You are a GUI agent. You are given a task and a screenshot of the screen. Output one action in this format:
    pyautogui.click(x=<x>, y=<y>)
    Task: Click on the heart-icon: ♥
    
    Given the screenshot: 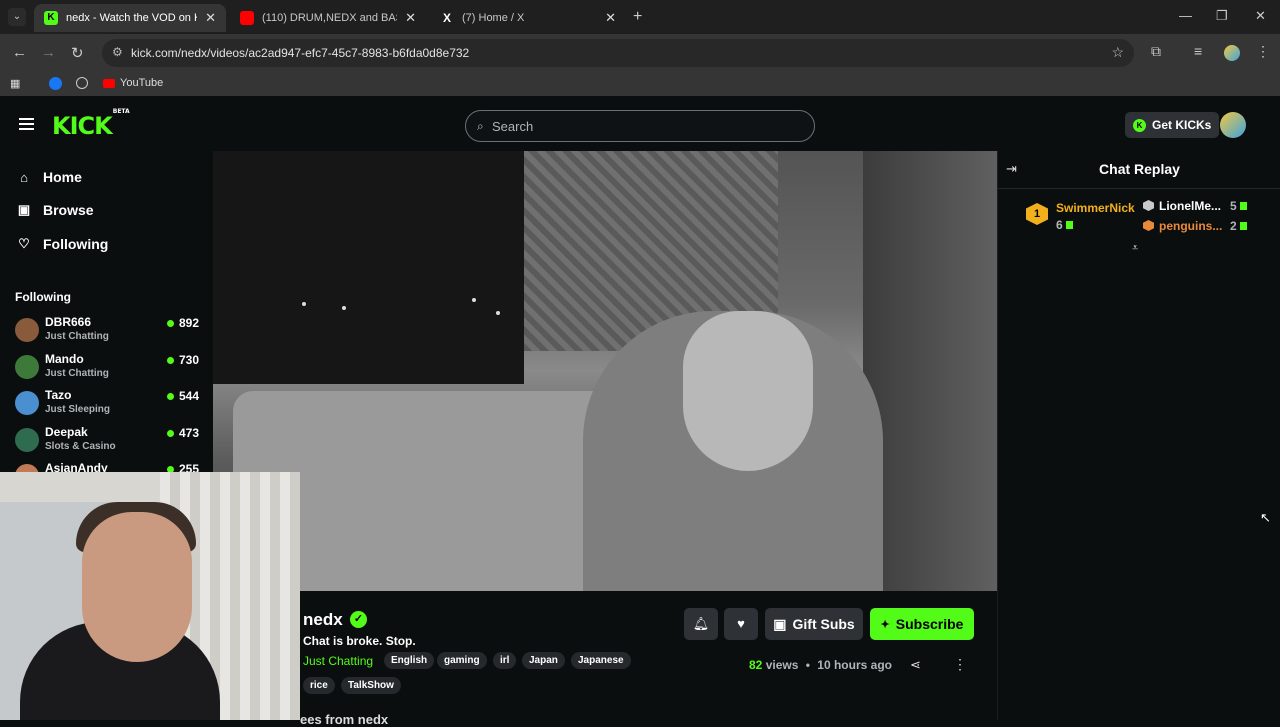 What is the action you would take?
    pyautogui.click(x=741, y=623)
    